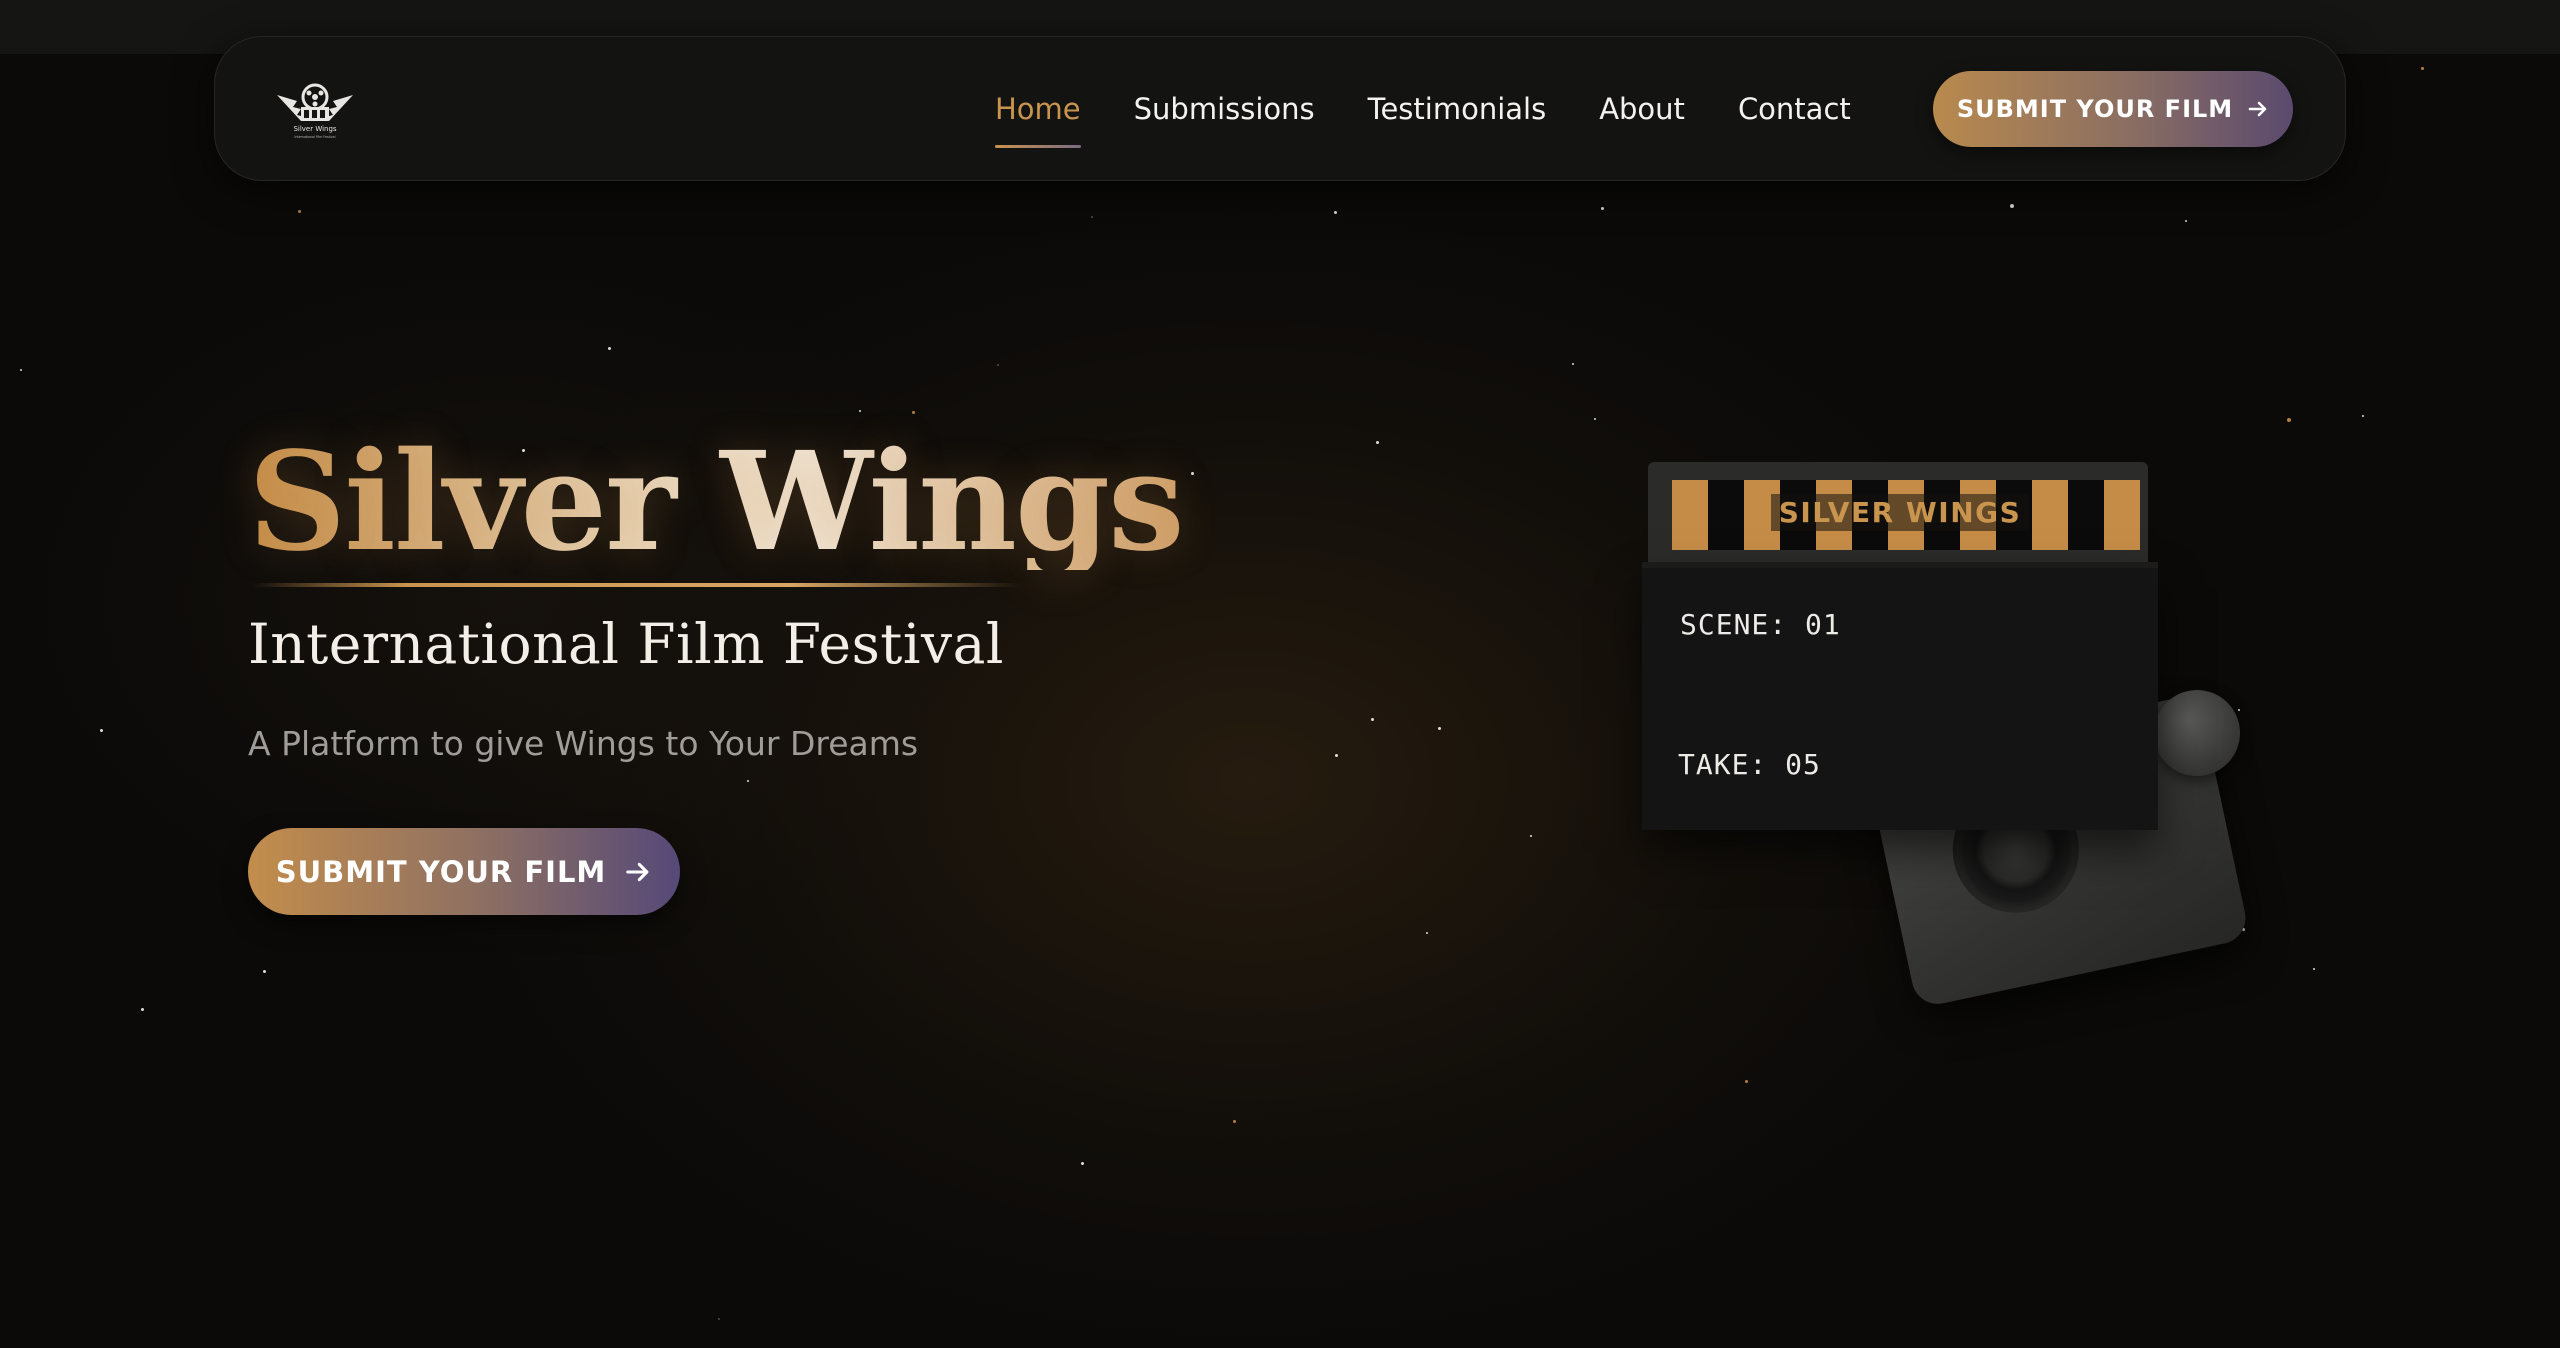 The image size is (2560, 1348). What do you see at coordinates (637, 585) in the screenshot?
I see `hero-title-underline` at bounding box center [637, 585].